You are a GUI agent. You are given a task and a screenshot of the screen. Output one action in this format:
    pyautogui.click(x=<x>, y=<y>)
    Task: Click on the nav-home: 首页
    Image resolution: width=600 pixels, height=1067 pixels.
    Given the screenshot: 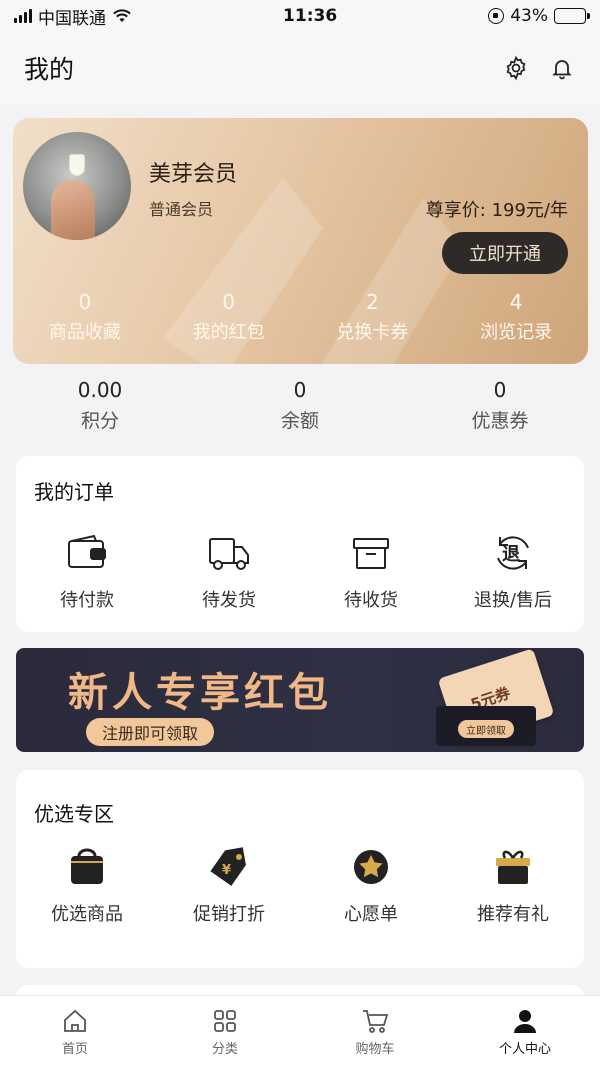 What is the action you would take?
    pyautogui.click(x=75, y=1031)
    